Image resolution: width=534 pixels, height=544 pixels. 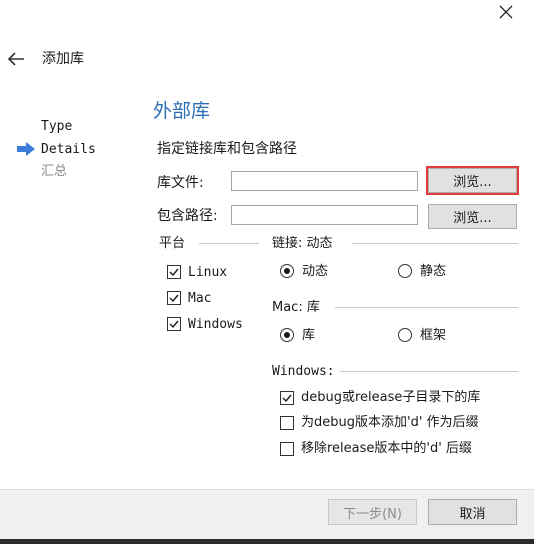 What do you see at coordinates (433, 271) in the screenshot?
I see `static-label: 静态` at bounding box center [433, 271].